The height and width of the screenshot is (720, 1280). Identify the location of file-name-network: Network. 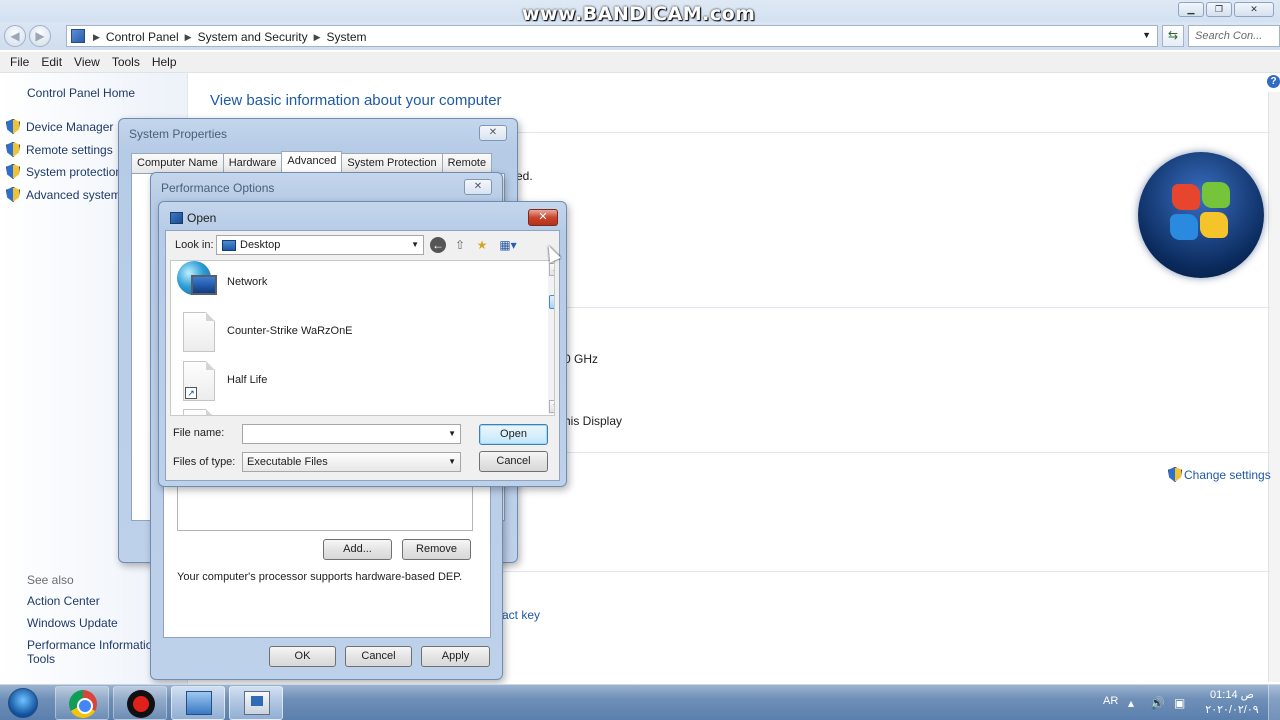
(247, 282).